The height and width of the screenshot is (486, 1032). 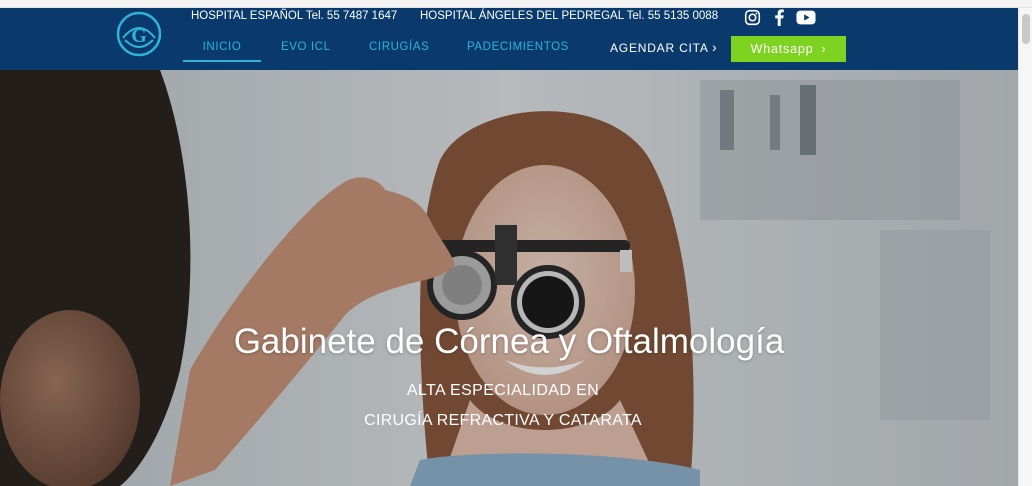 What do you see at coordinates (222, 61) in the screenshot?
I see `nav-active-underline` at bounding box center [222, 61].